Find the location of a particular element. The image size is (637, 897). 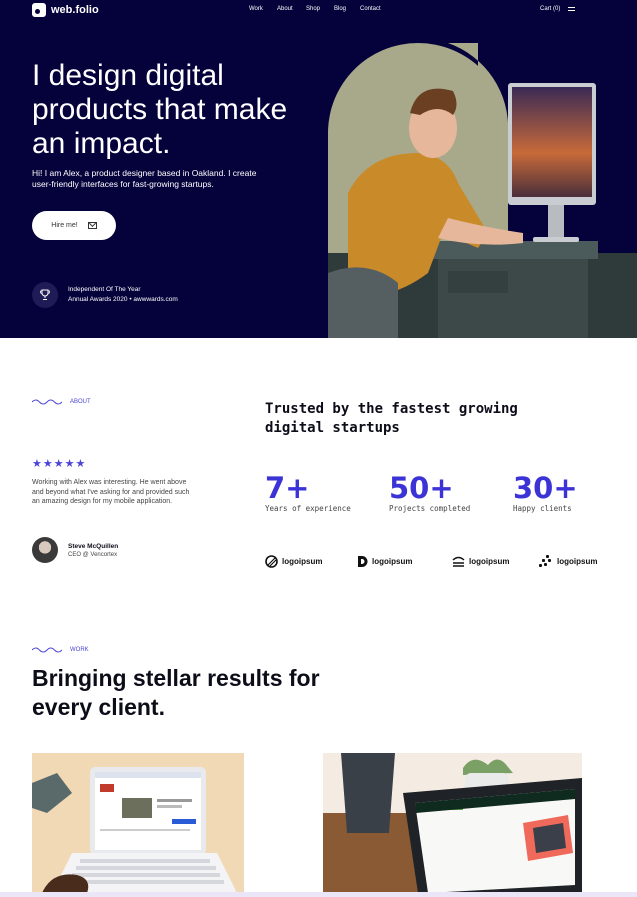

stat-value: 7+ is located at coordinates (287, 488).